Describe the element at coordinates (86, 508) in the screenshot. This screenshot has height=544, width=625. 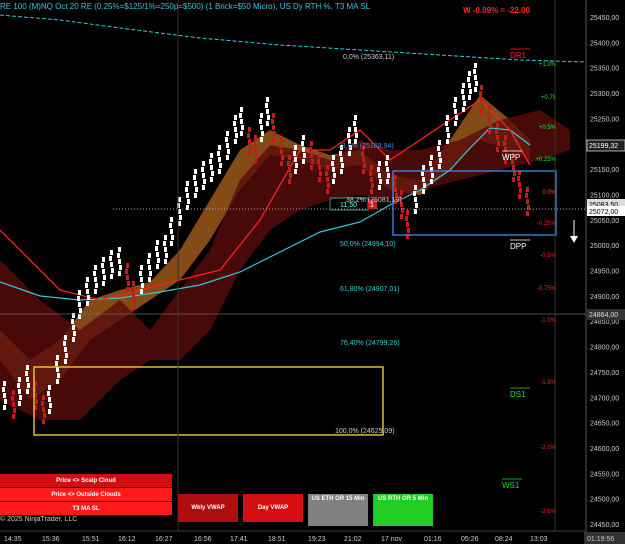
I see `t3-ma-sl-button: T3 MA SL` at that location.